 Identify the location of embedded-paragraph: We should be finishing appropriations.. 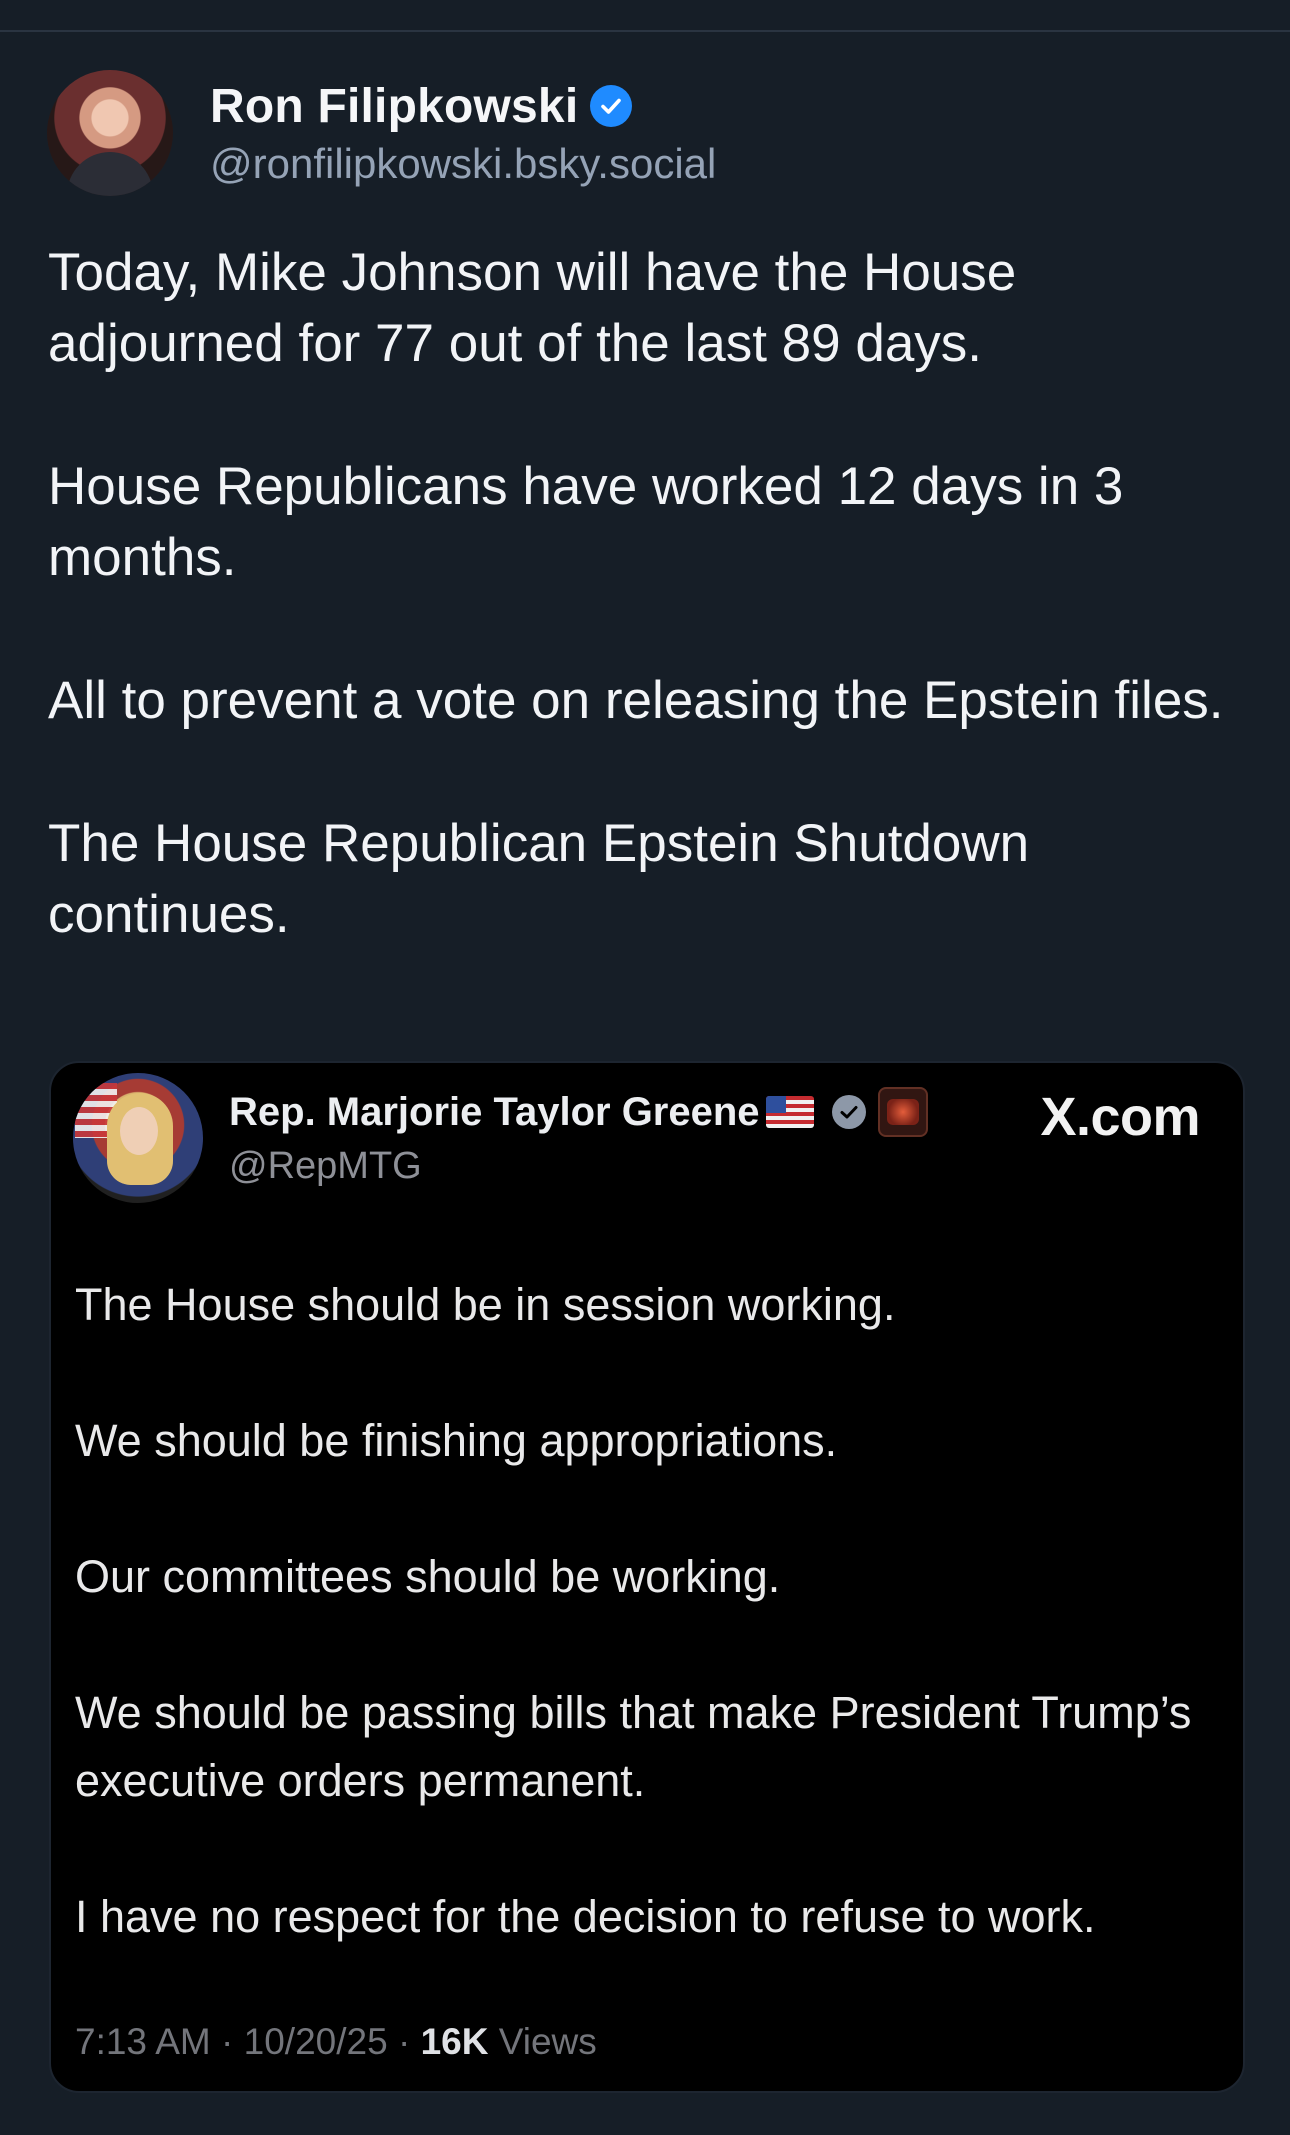
(456, 1440).